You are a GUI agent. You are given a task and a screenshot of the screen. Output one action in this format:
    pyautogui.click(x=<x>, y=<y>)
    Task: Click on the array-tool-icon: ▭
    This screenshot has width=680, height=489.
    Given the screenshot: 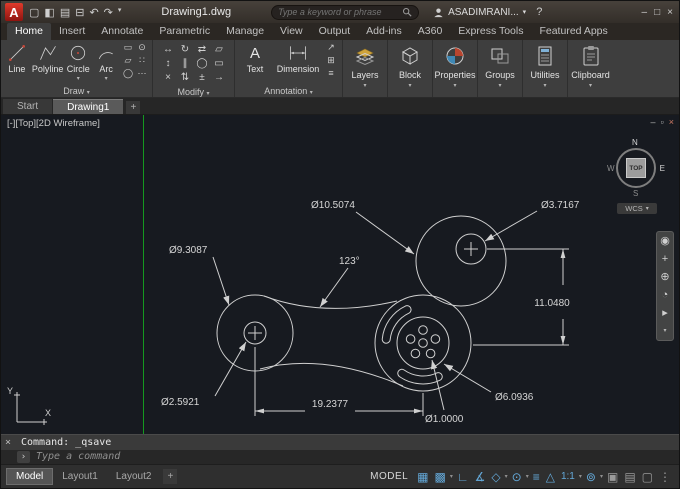 What is the action you would take?
    pyautogui.click(x=219, y=65)
    